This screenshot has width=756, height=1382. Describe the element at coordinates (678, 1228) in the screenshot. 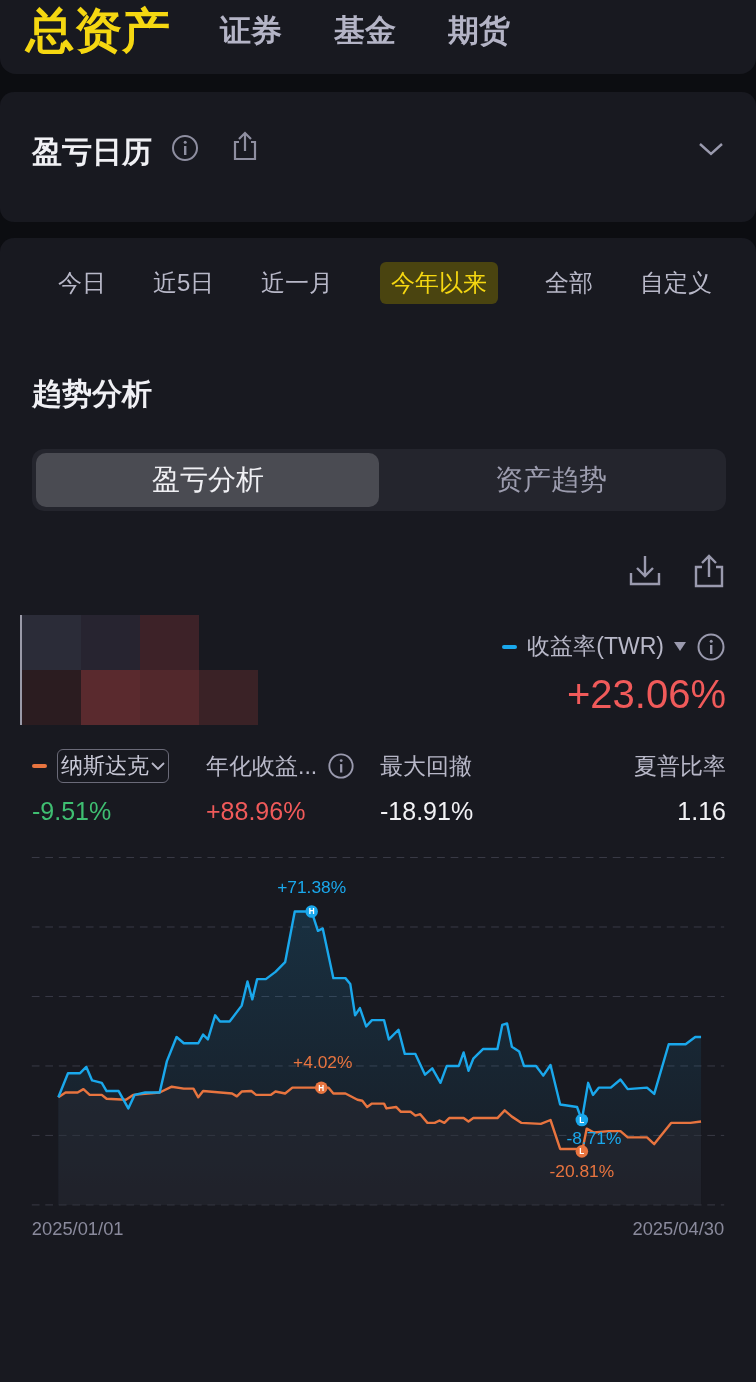

I see `axis-date: 2025/04/30` at that location.